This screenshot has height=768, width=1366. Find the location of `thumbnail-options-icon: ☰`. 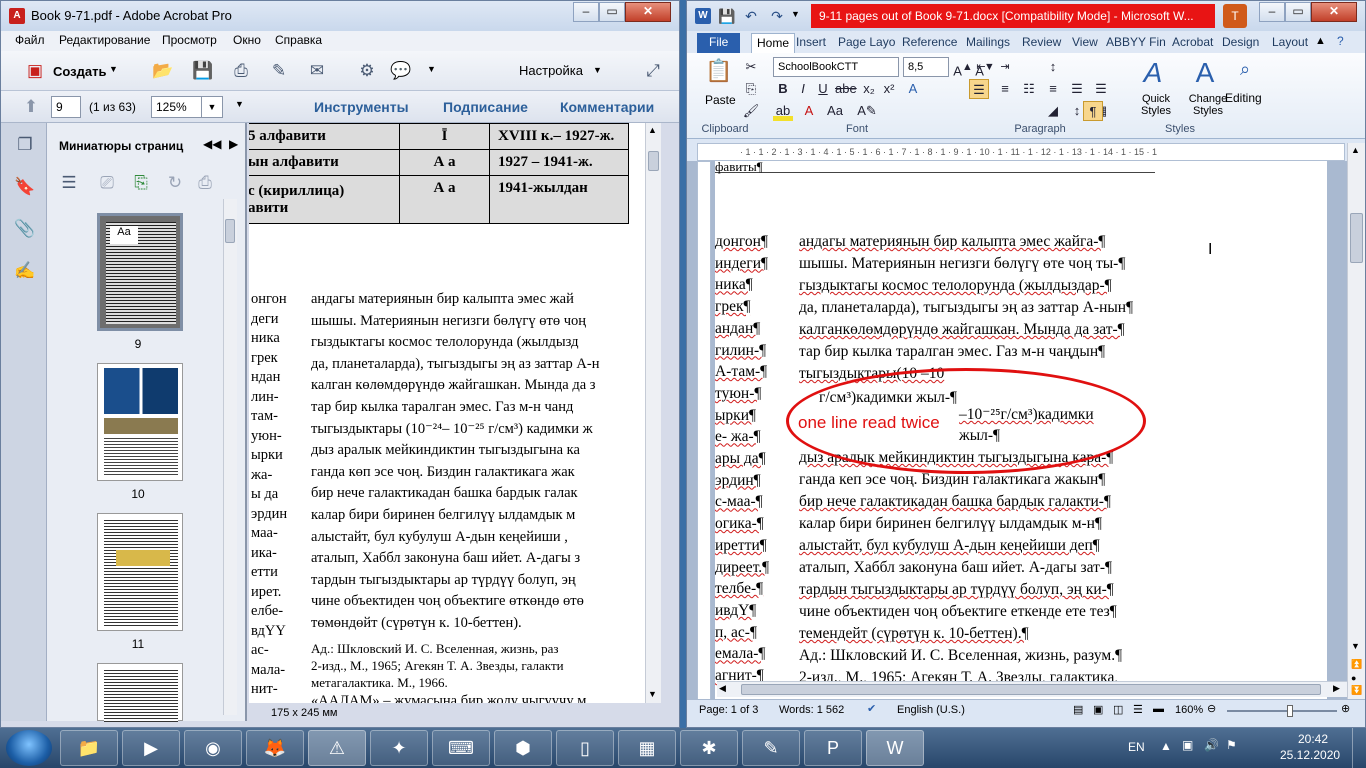

thumbnail-options-icon: ☰ is located at coordinates (69, 183).